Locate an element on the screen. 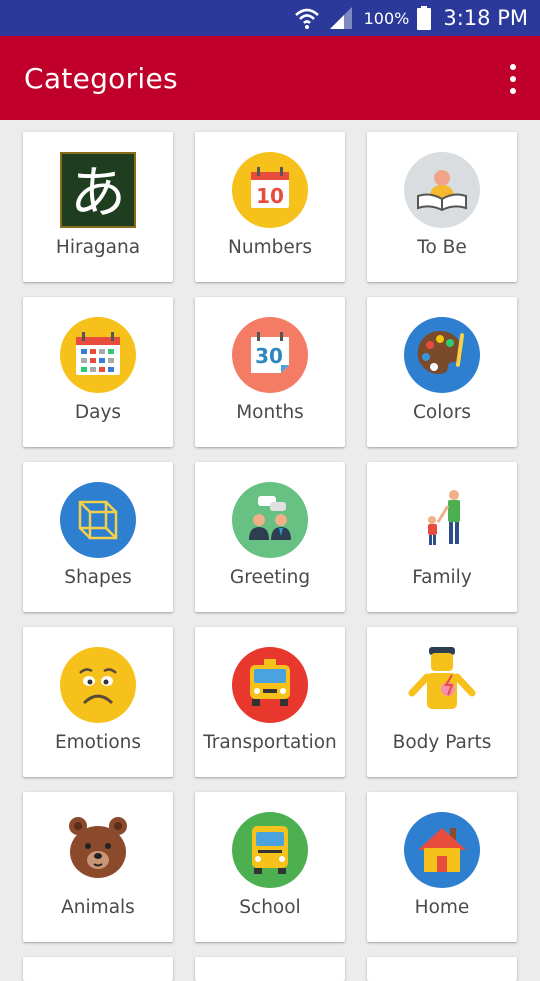 This screenshot has width=540, height=981. category-card-colors: Colors is located at coordinates (442, 372).